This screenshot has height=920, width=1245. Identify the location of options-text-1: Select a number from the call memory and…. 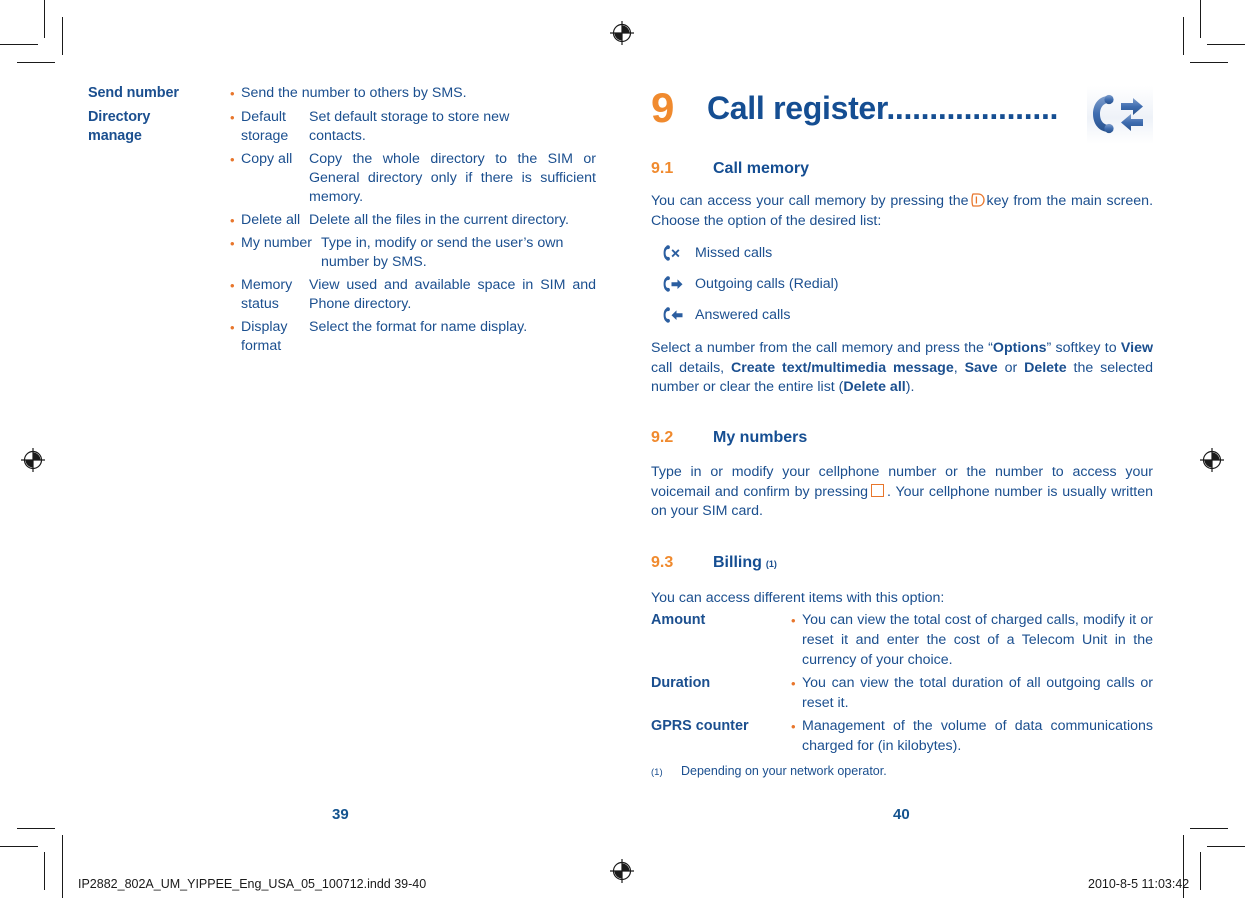
(822, 348).